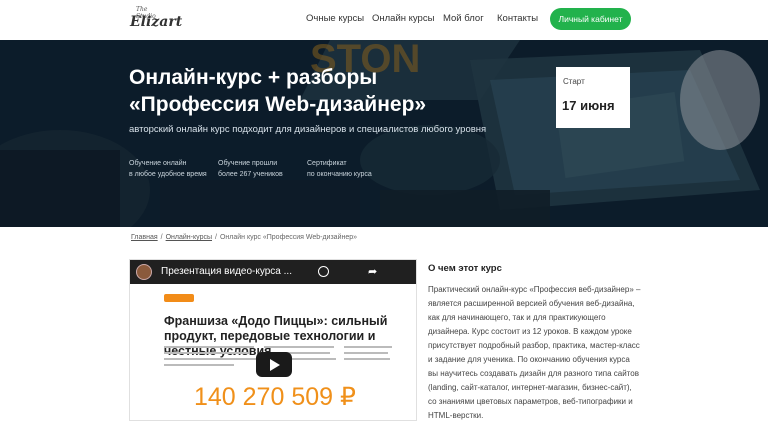  Describe the element at coordinates (248, 163) in the screenshot. I see `feature-students-line-1: Обучение прошли` at that location.